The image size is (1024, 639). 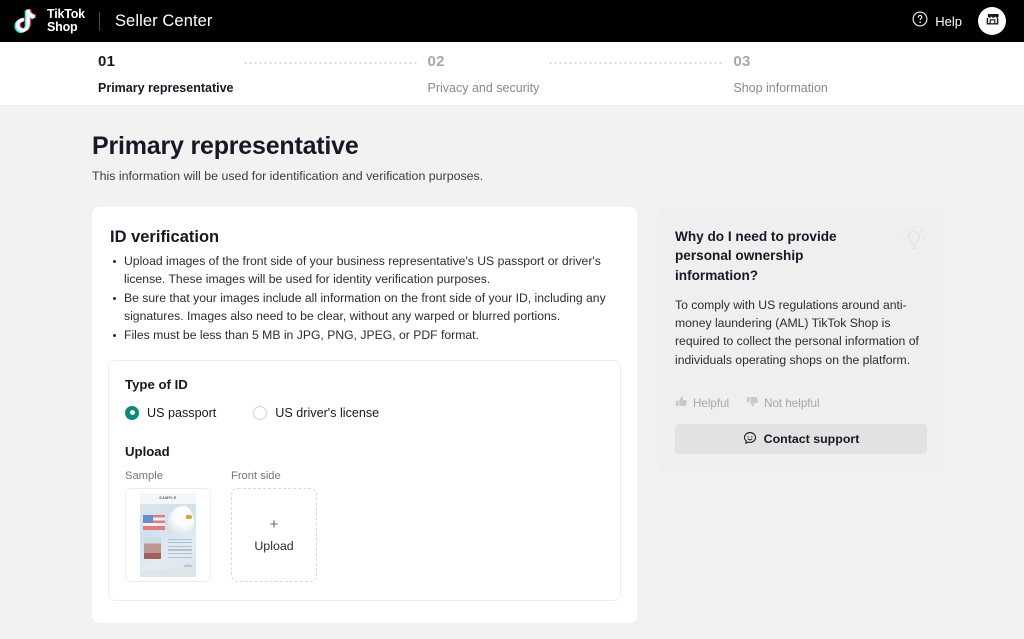 I want to click on front-side-column: Front side + Upload, so click(x=274, y=526).